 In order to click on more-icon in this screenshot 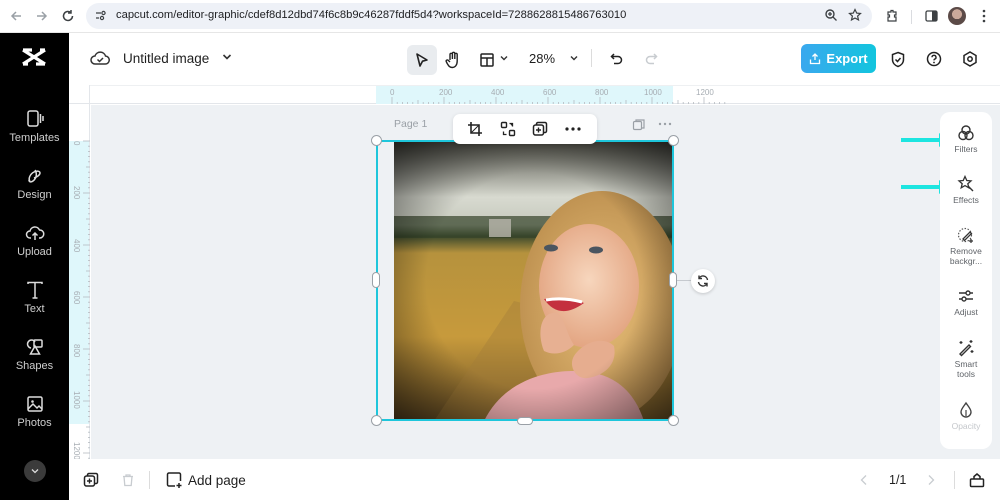, I will do `click(573, 129)`.